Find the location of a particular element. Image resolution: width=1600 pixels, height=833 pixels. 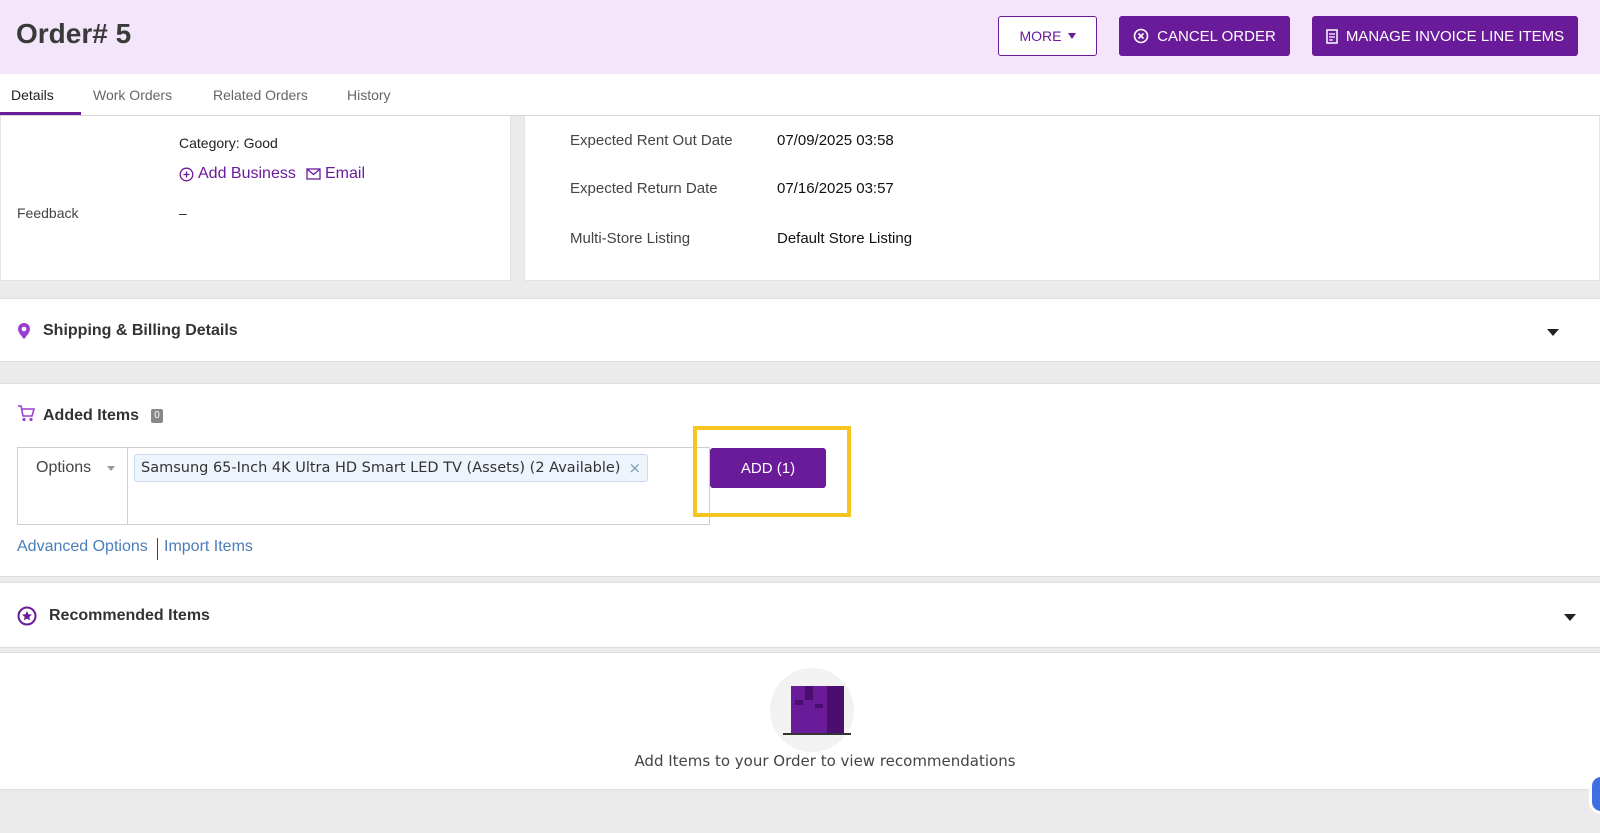

options-select-label: Options is located at coordinates (64, 467).